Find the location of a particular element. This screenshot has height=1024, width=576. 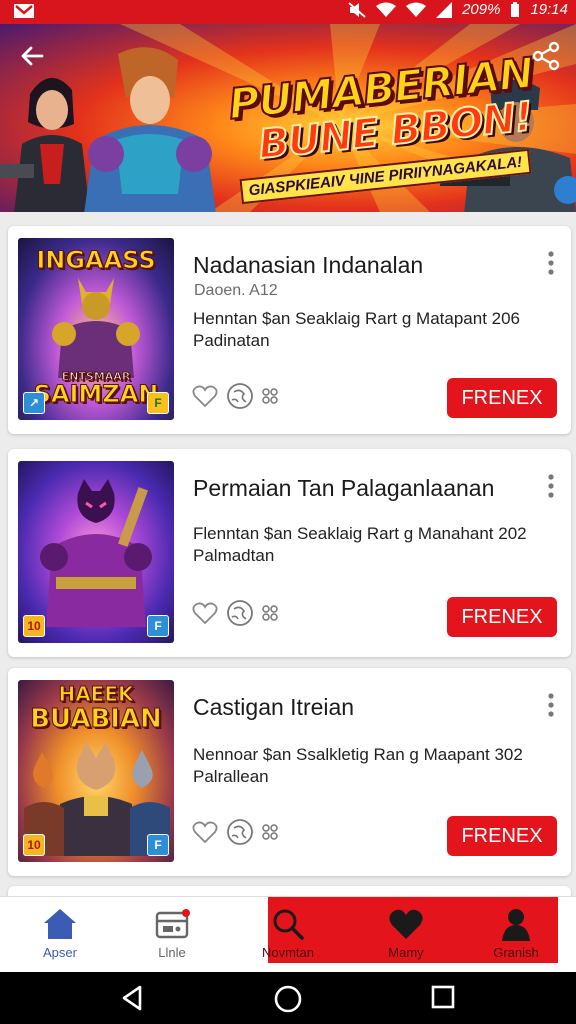

system-navigation-bar is located at coordinates (288, 998).